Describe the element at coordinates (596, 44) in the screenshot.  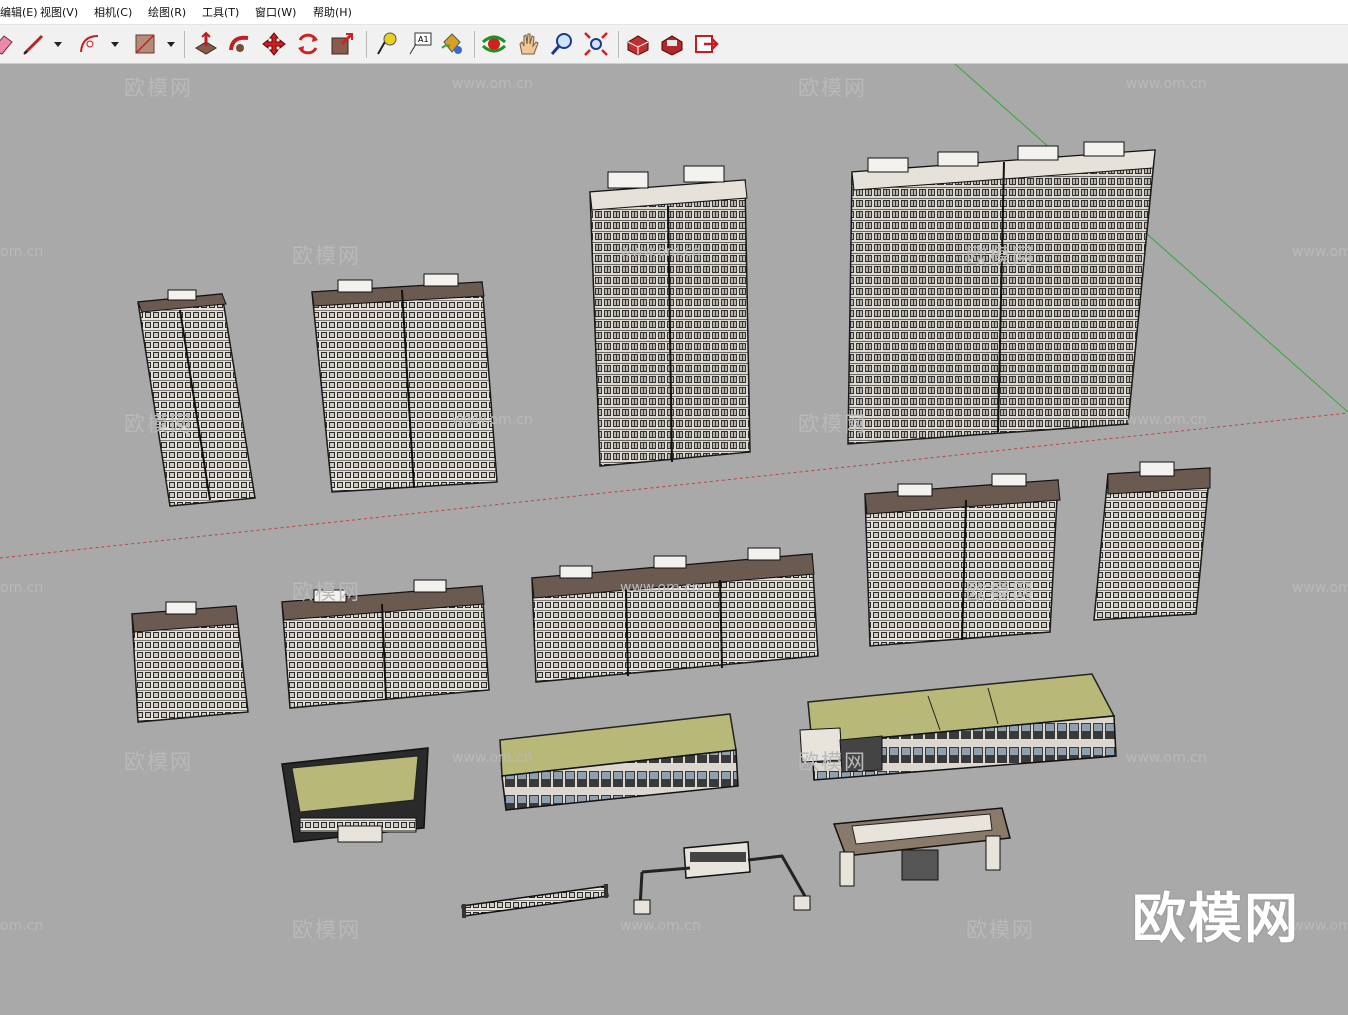
I see `zoom-extents-icon` at that location.